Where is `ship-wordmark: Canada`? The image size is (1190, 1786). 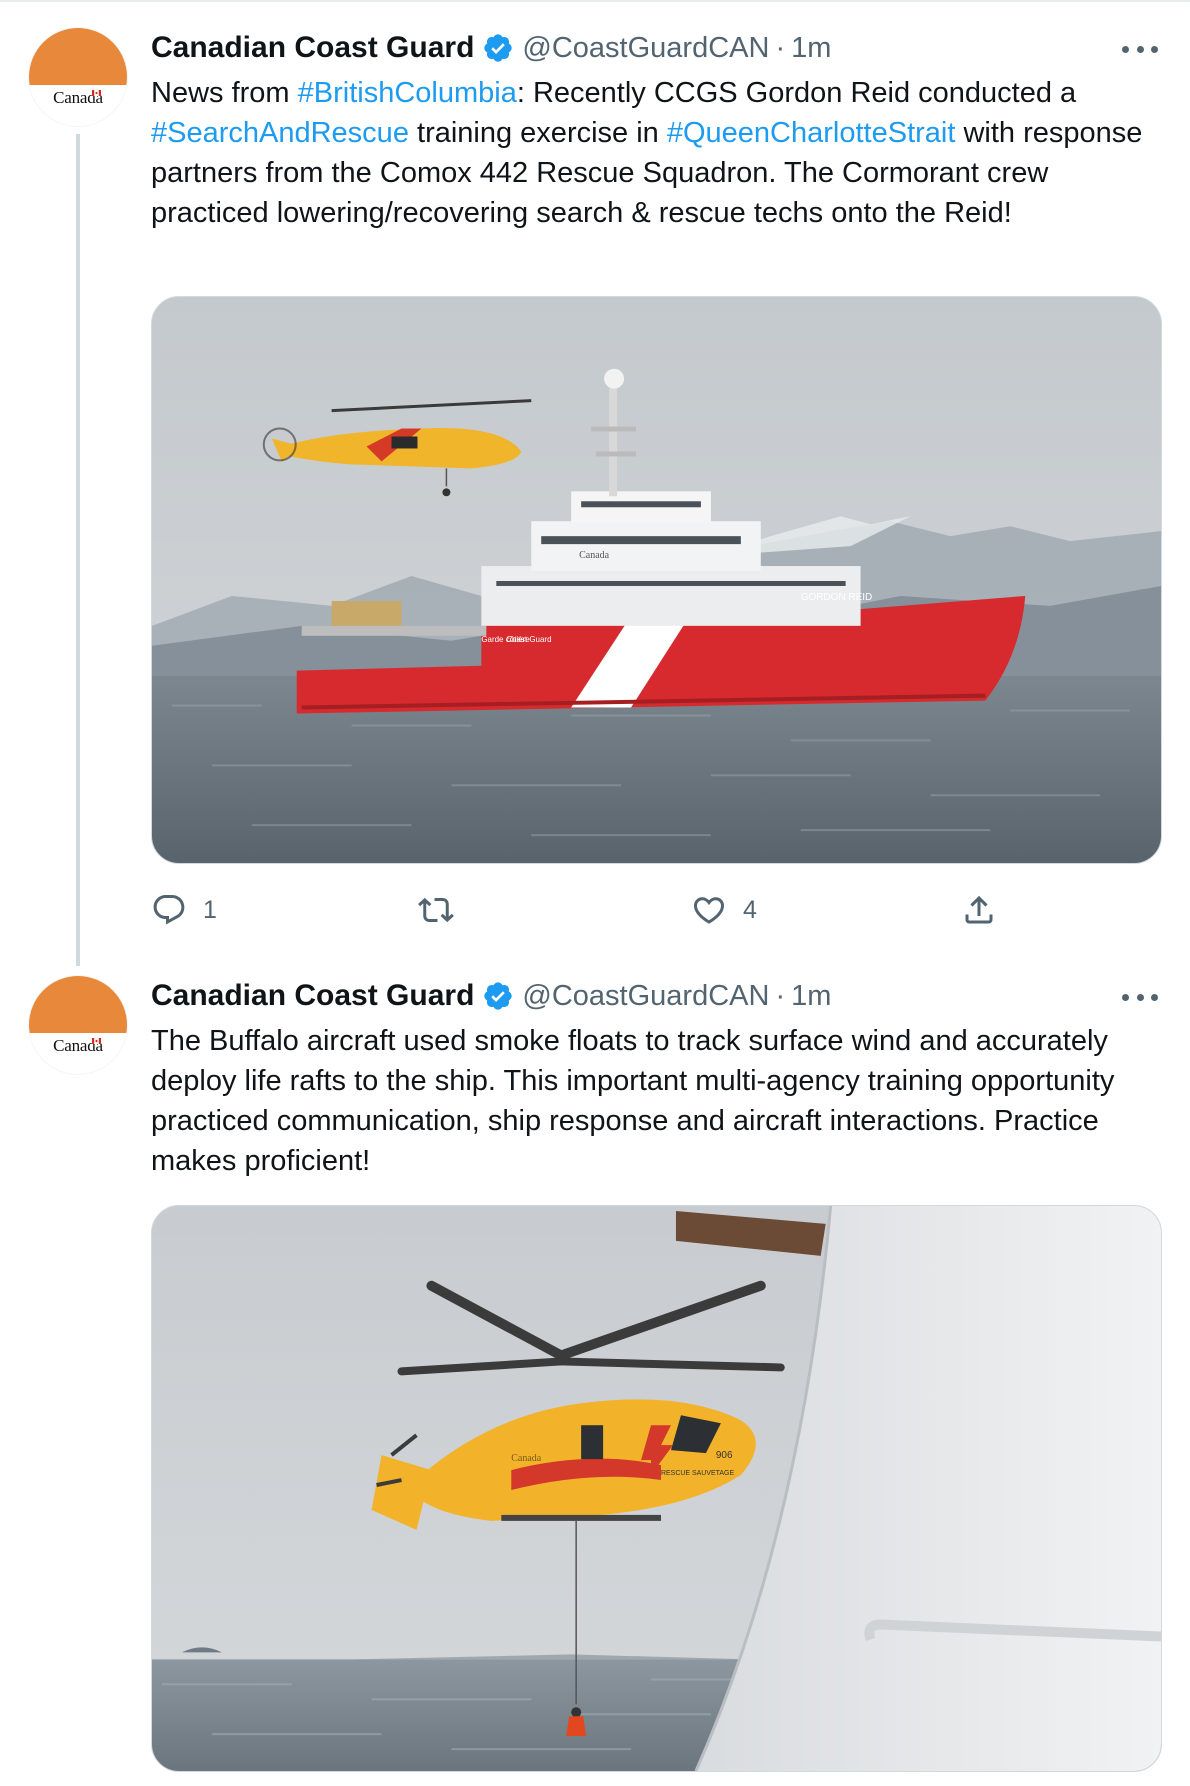 ship-wordmark: Canada is located at coordinates (594, 555).